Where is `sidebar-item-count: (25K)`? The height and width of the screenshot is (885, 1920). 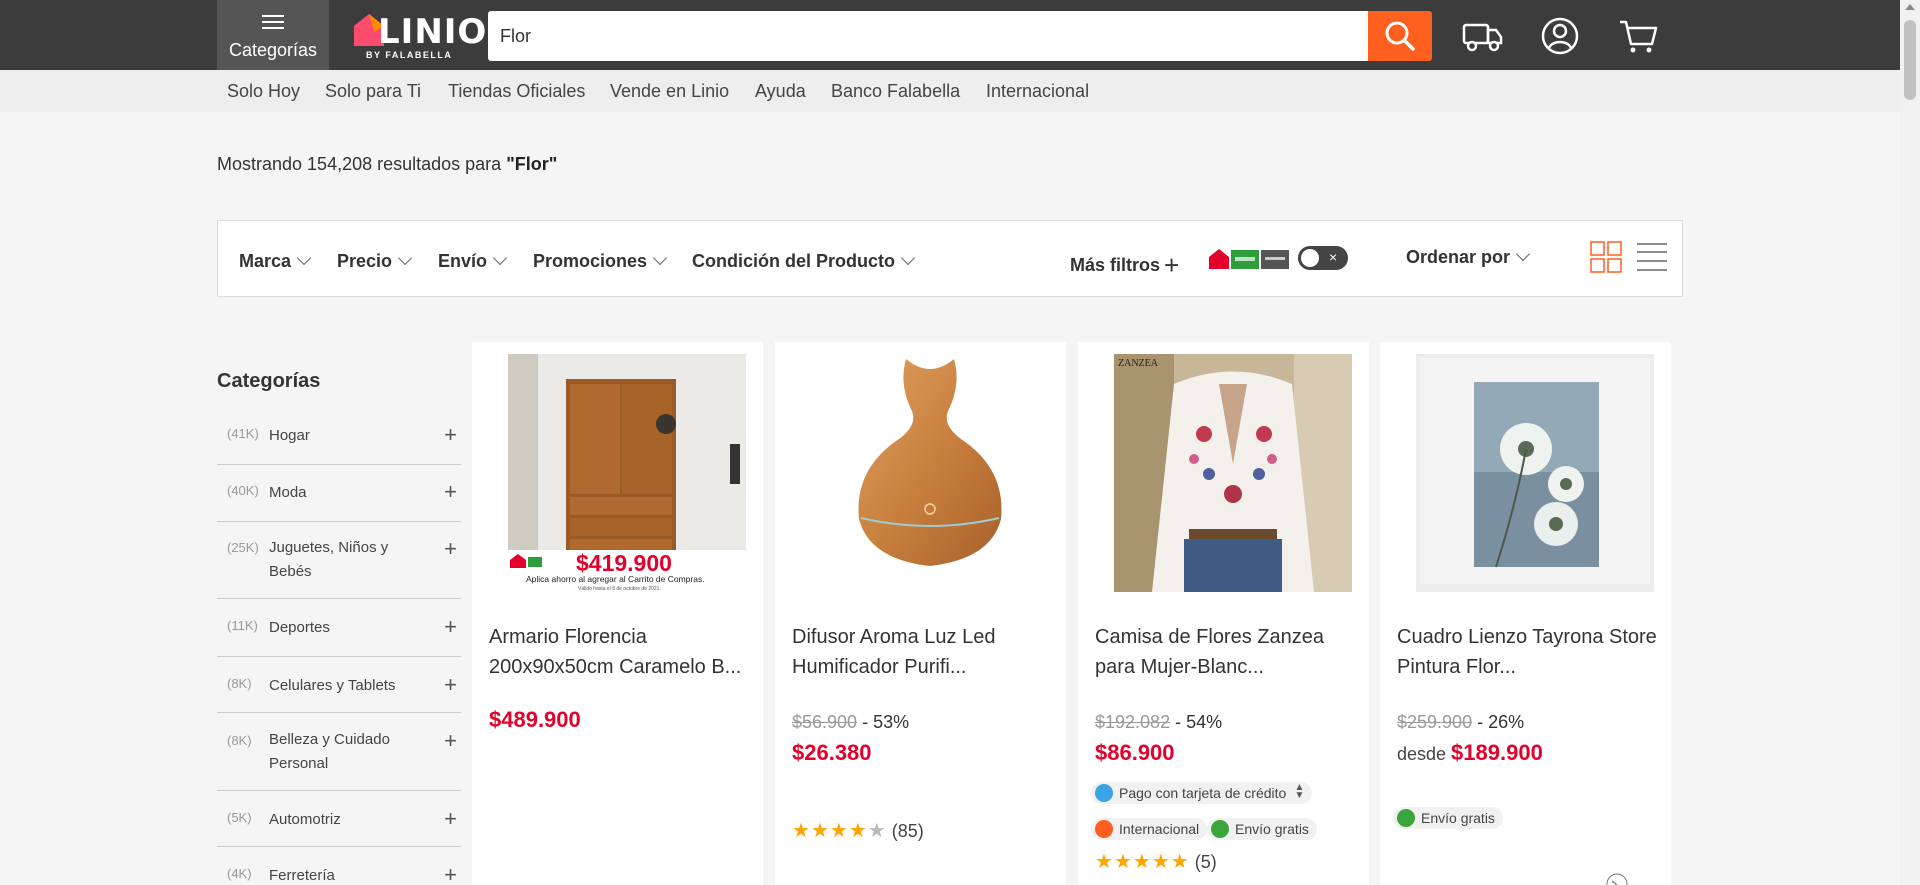
sidebar-item-count: (25K) is located at coordinates (243, 547).